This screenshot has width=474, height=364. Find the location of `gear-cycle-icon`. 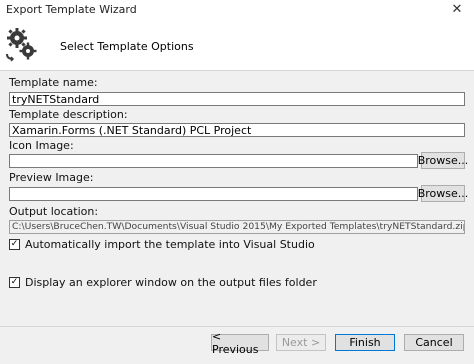

gear-cycle-icon is located at coordinates (21, 45).